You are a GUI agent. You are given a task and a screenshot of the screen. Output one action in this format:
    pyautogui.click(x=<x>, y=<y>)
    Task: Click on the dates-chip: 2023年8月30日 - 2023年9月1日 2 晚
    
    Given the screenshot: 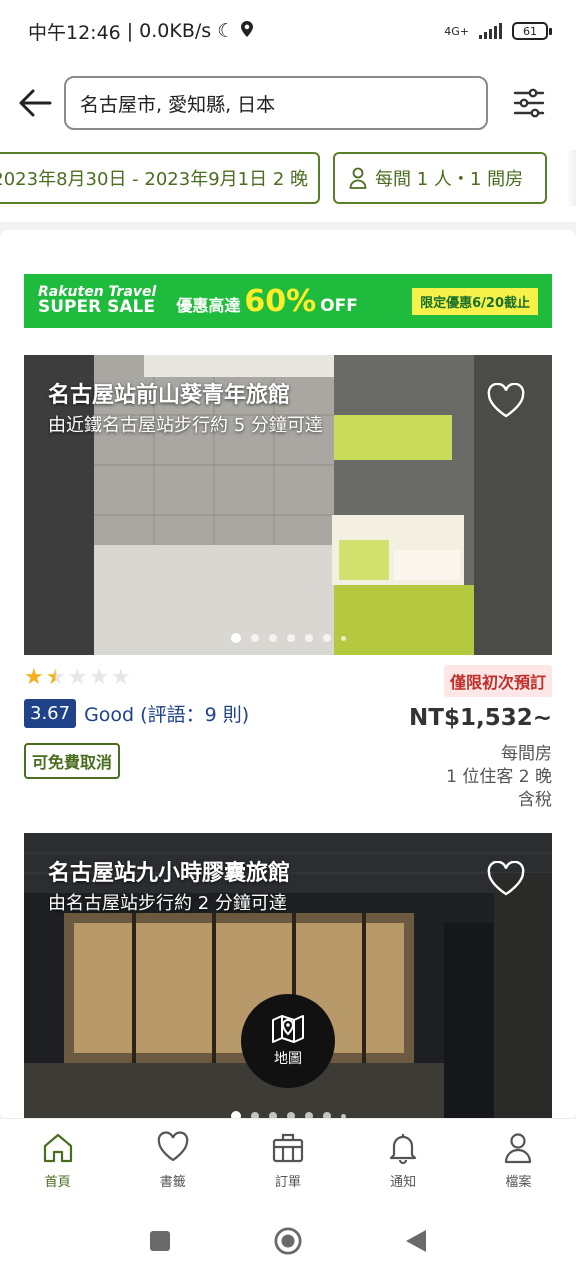 What is the action you would take?
    pyautogui.click(x=160, y=178)
    